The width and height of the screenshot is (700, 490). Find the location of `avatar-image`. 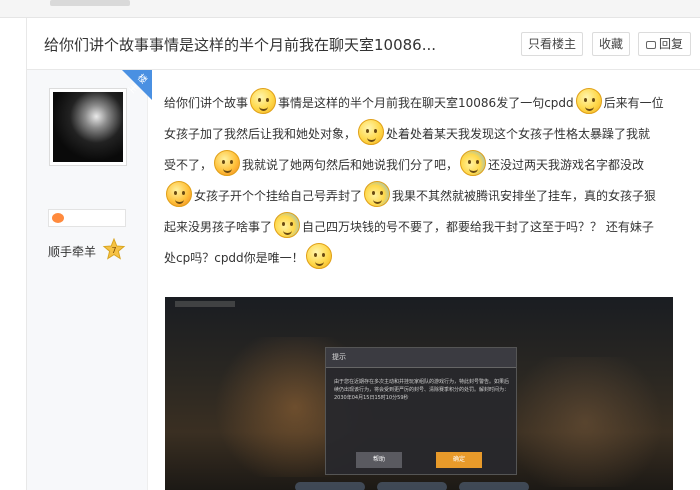

avatar-image is located at coordinates (88, 127).